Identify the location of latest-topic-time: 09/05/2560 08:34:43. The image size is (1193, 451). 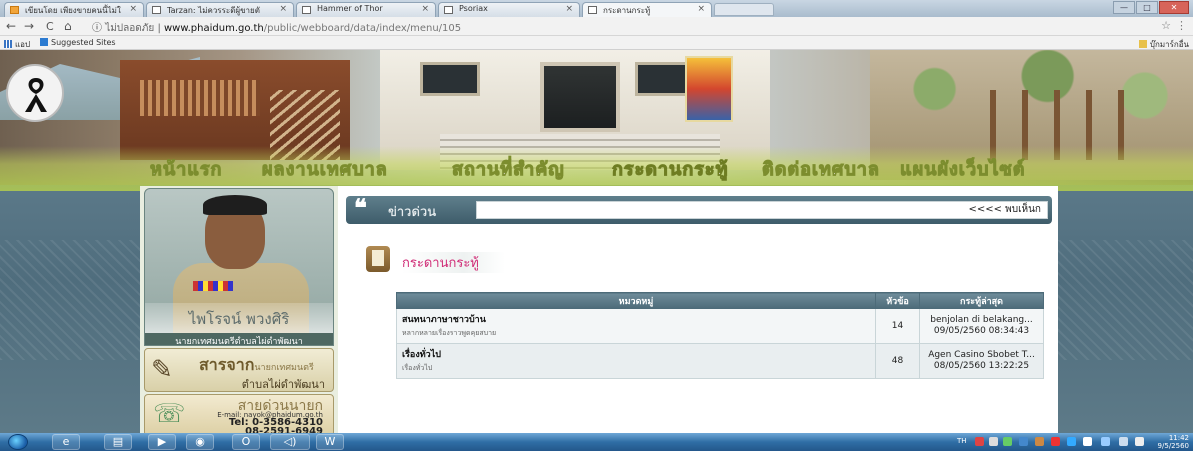
(981, 331).